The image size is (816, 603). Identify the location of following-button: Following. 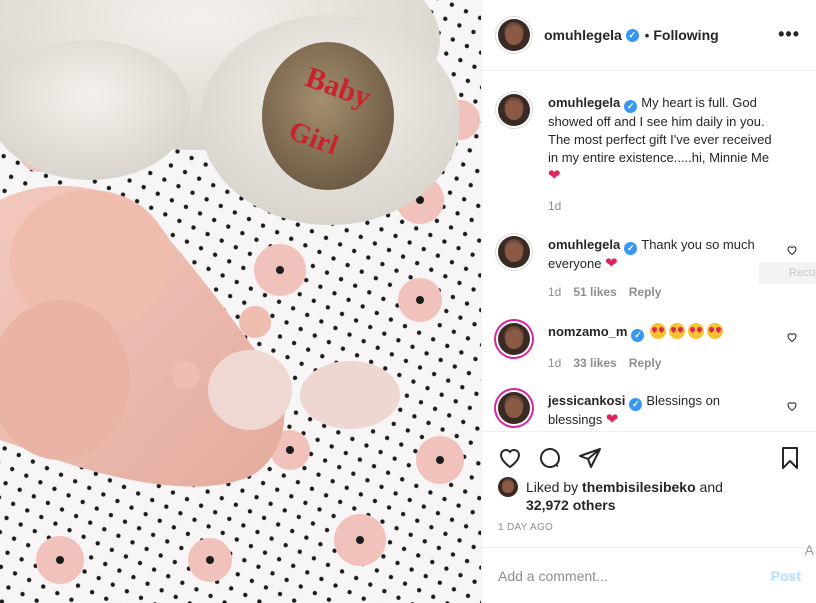
(685, 35).